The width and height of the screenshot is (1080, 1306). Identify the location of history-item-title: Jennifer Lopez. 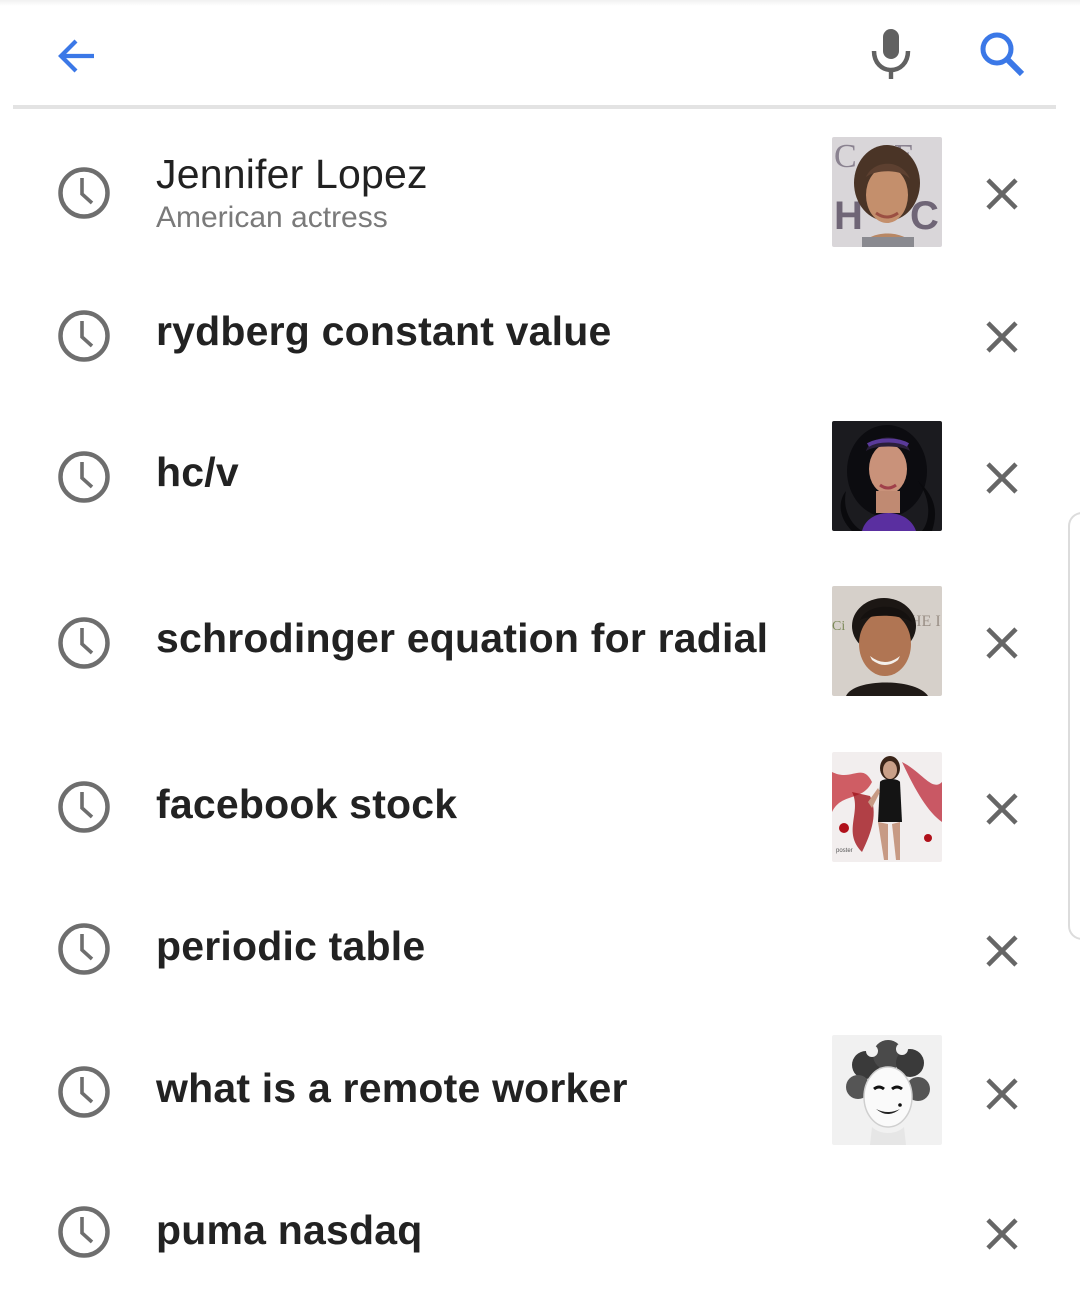
(292, 174).